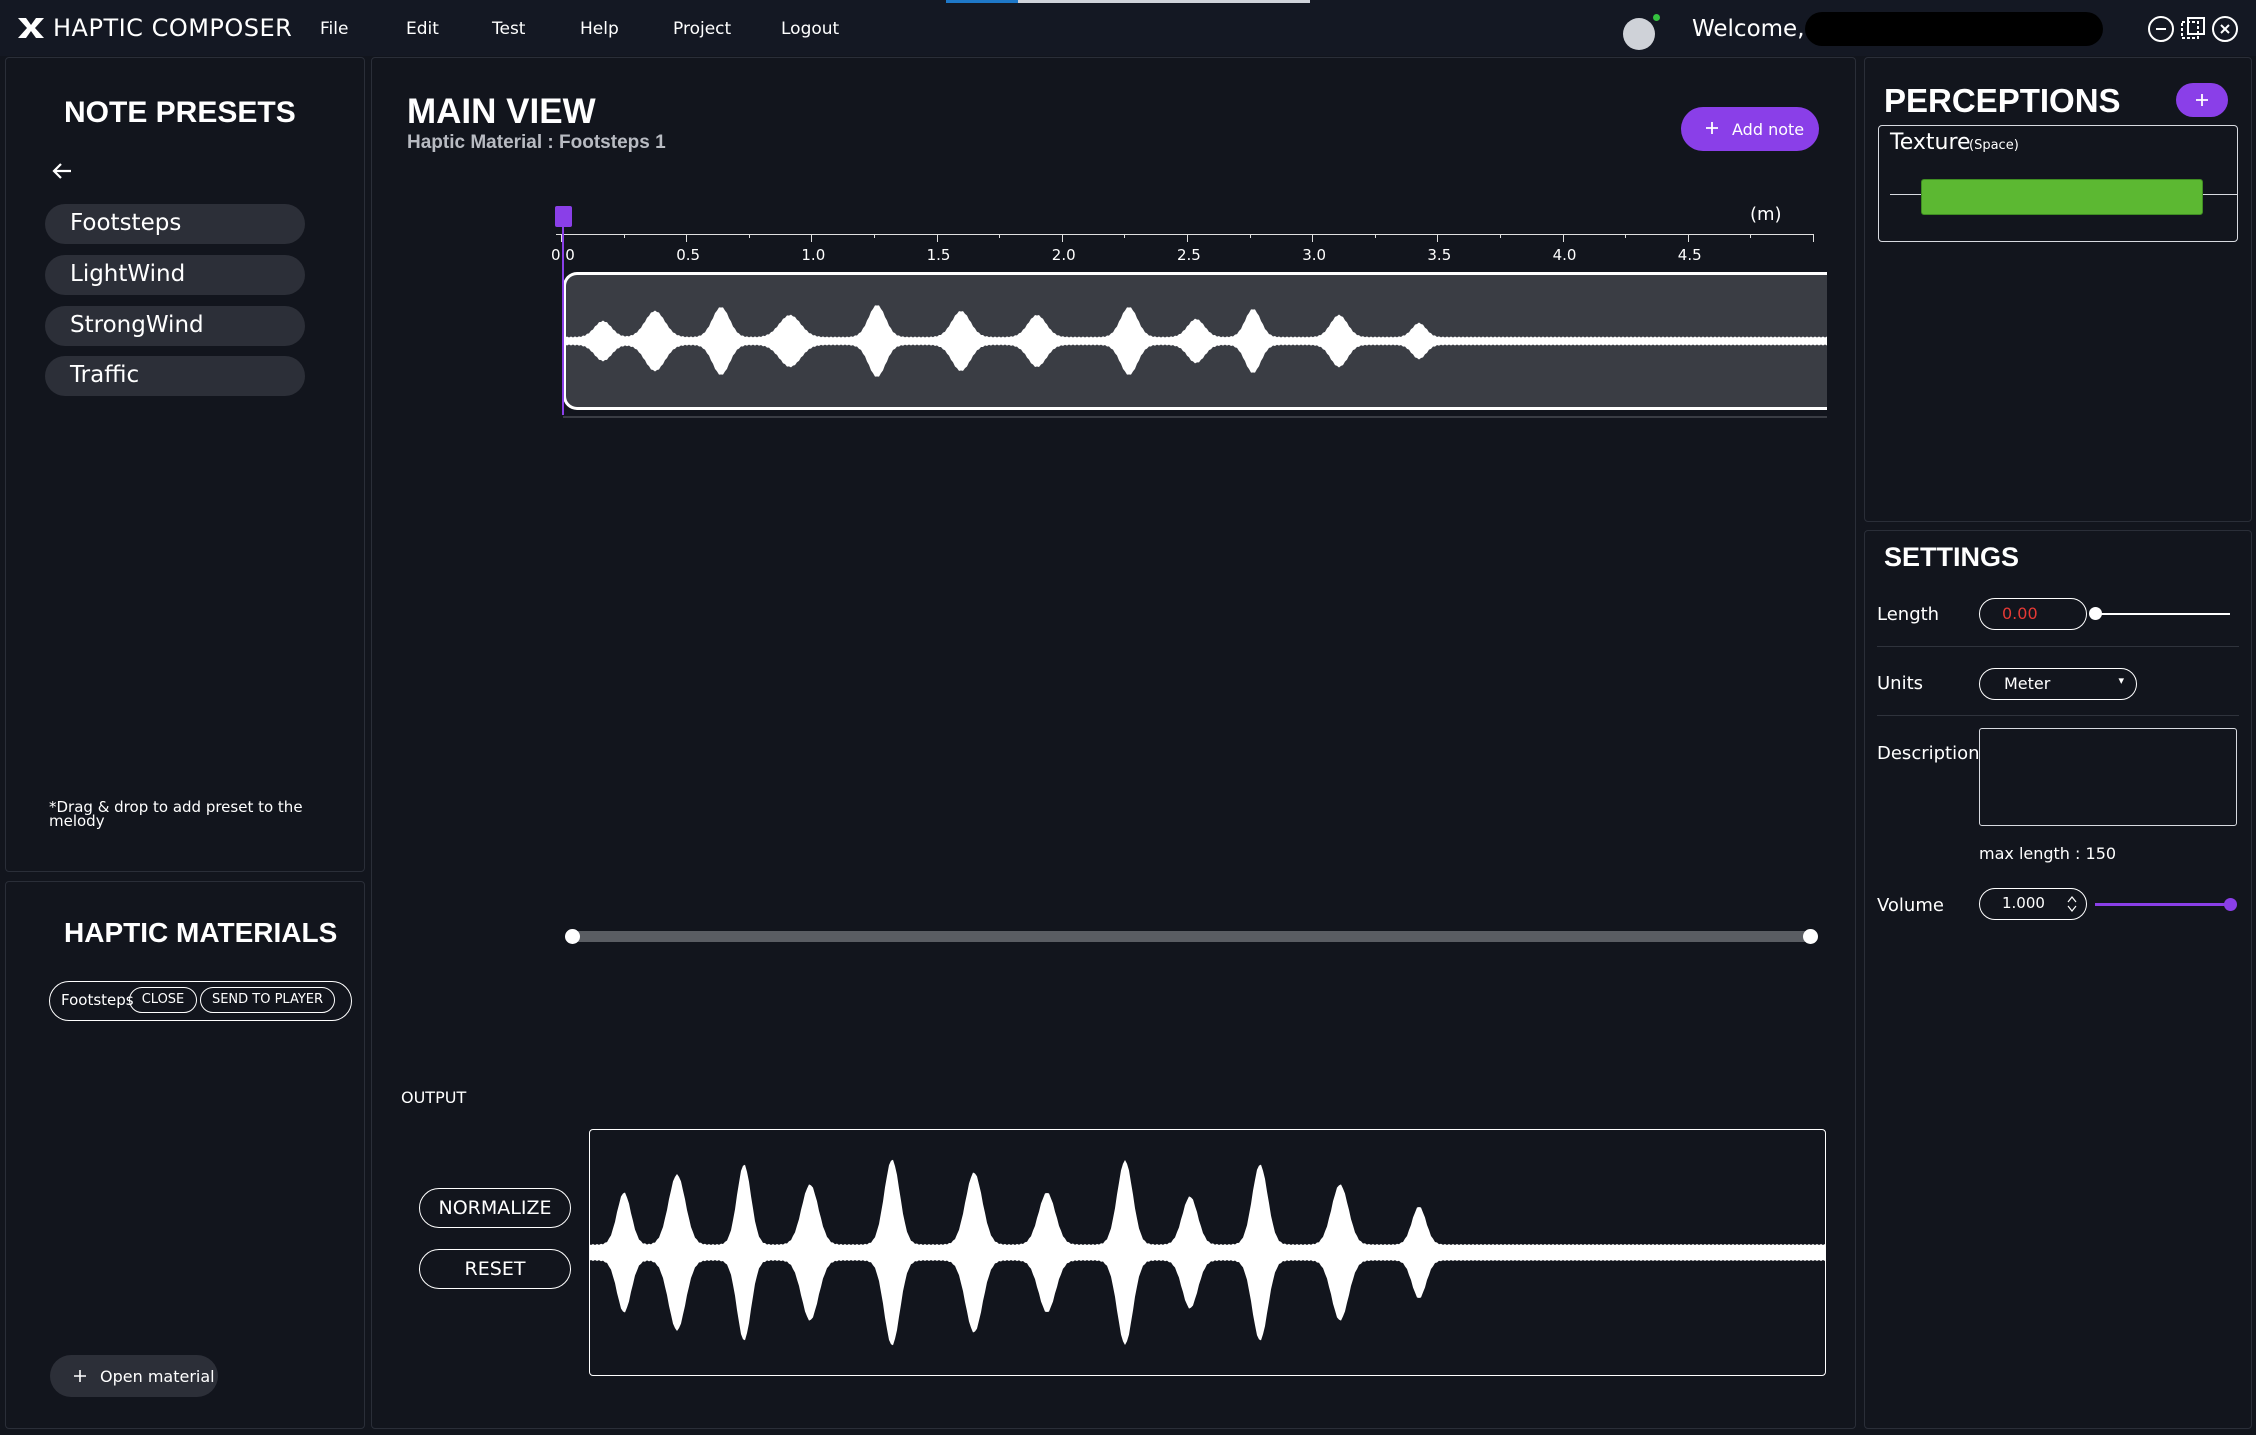 The height and width of the screenshot is (1435, 2256). What do you see at coordinates (2225, 29) in the screenshot?
I see `close-icon` at bounding box center [2225, 29].